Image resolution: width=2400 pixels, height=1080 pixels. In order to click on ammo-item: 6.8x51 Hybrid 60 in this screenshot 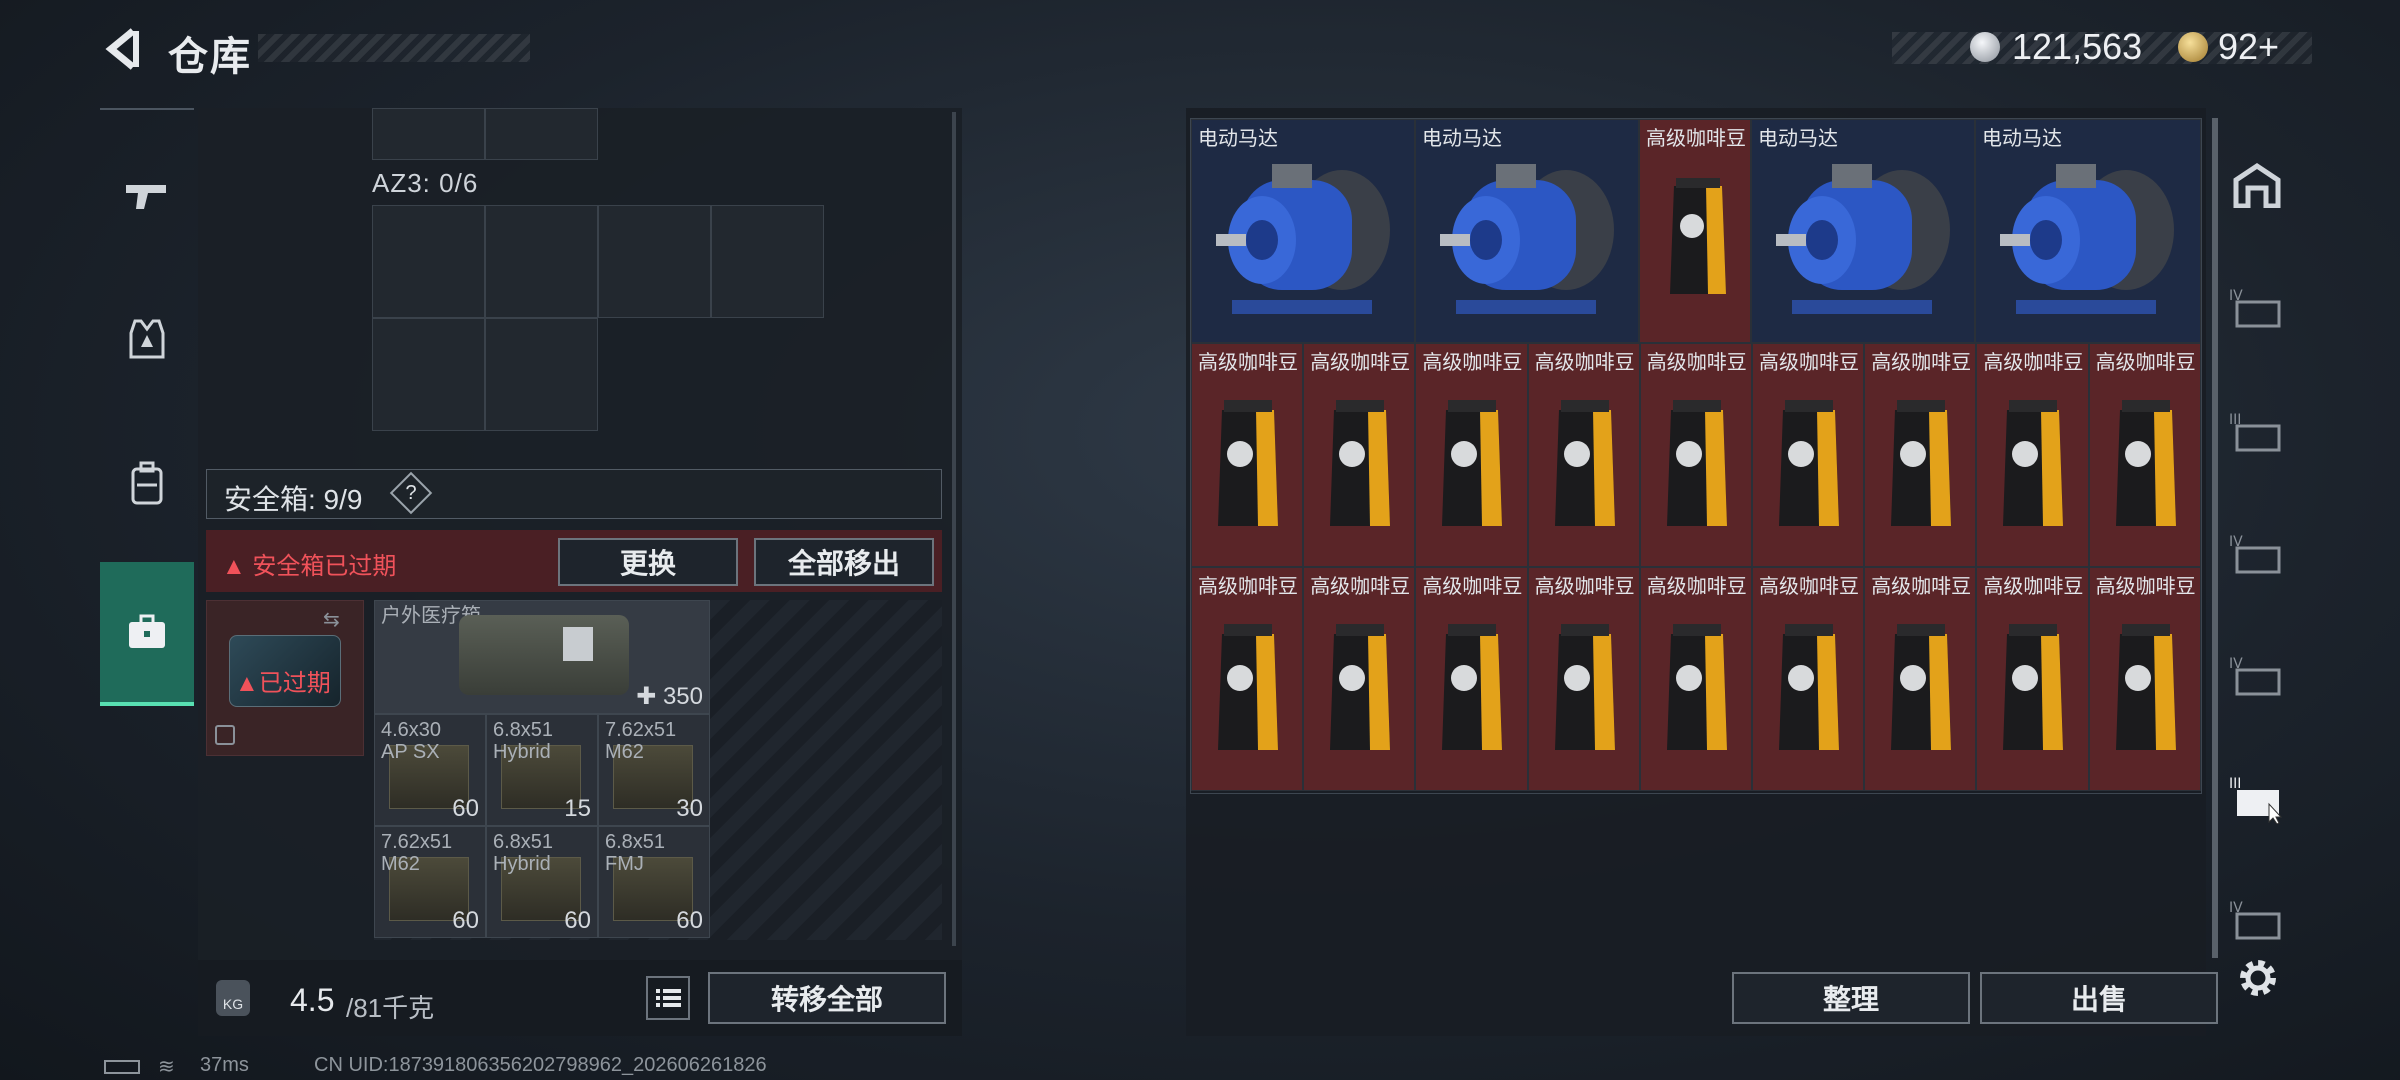, I will do `click(542, 882)`.